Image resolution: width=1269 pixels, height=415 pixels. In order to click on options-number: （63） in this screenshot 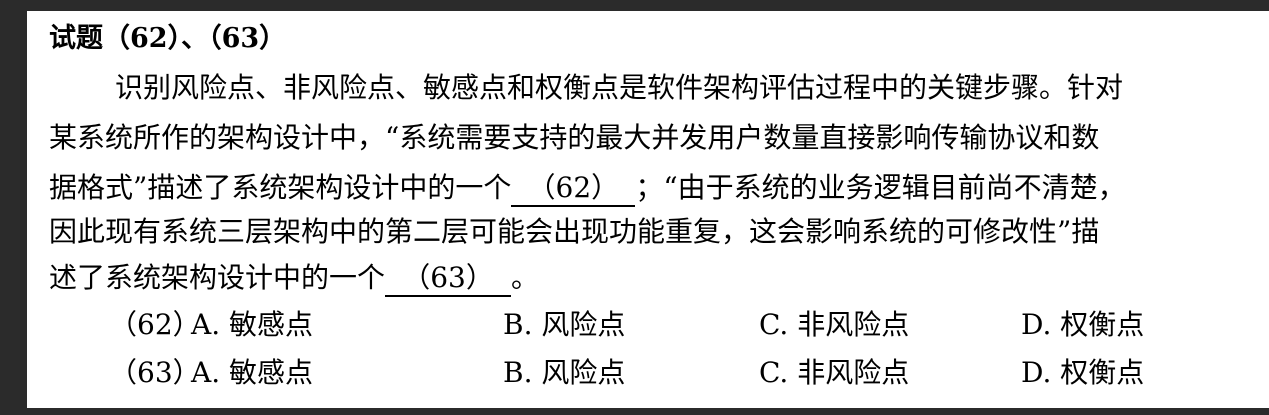, I will do `click(155, 372)`.